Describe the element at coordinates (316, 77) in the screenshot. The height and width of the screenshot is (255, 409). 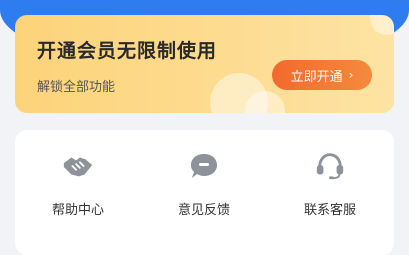
I see `open-vip-button-label: 立即开通` at that location.